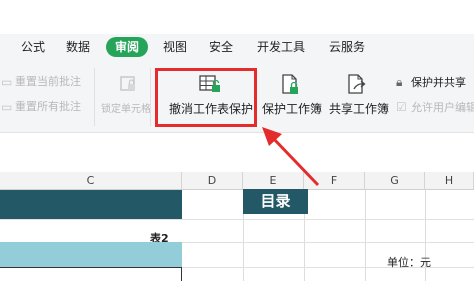 The image size is (474, 281). What do you see at coordinates (442, 107) in the screenshot?
I see `allow-edit-button: 允许用户编辑` at bounding box center [442, 107].